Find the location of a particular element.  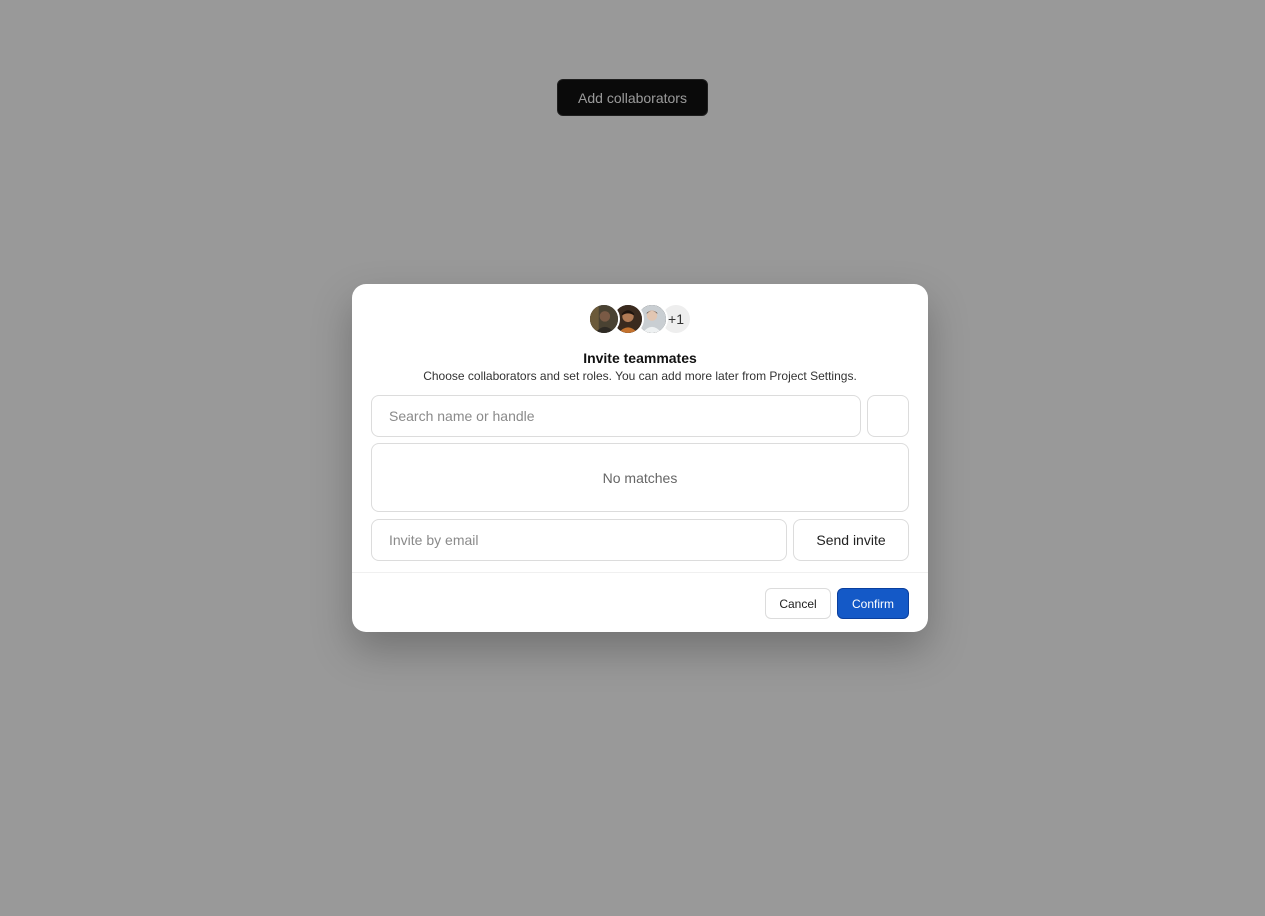

confirm-button: Confirm is located at coordinates (873, 603).